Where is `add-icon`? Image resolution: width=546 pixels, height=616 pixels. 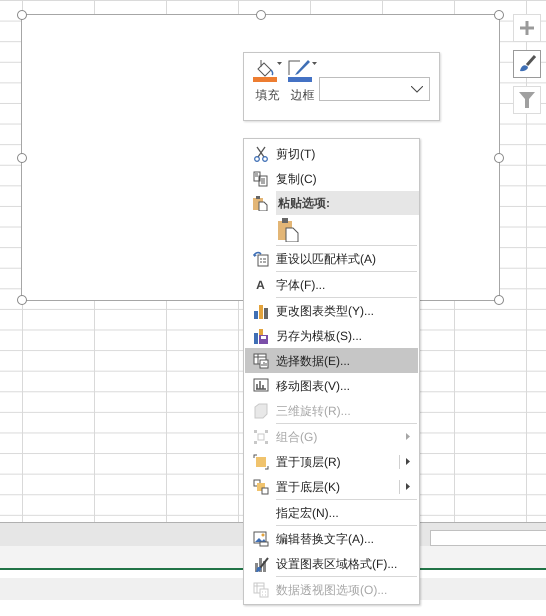 add-icon is located at coordinates (527, 28).